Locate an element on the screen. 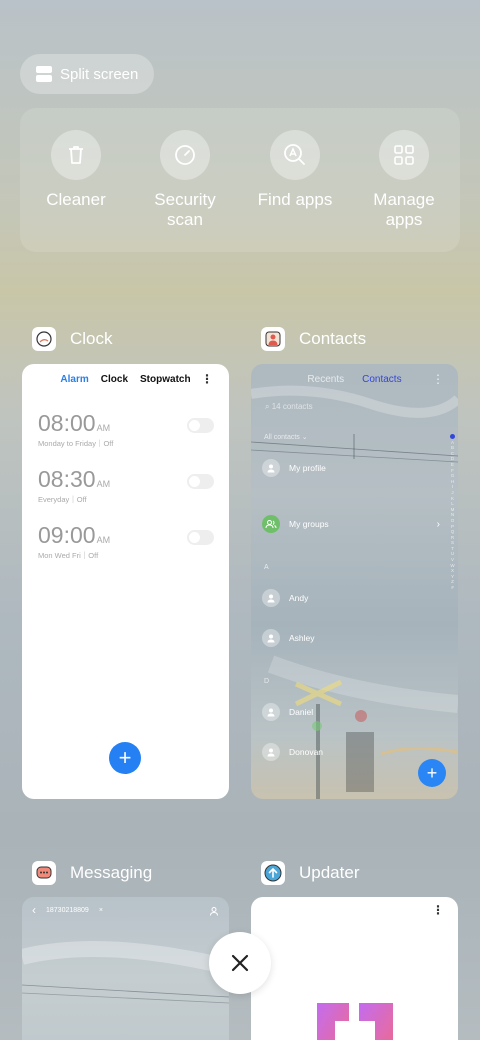 The width and height of the screenshot is (480, 1040). messaging-app-icon is located at coordinates (44, 873).